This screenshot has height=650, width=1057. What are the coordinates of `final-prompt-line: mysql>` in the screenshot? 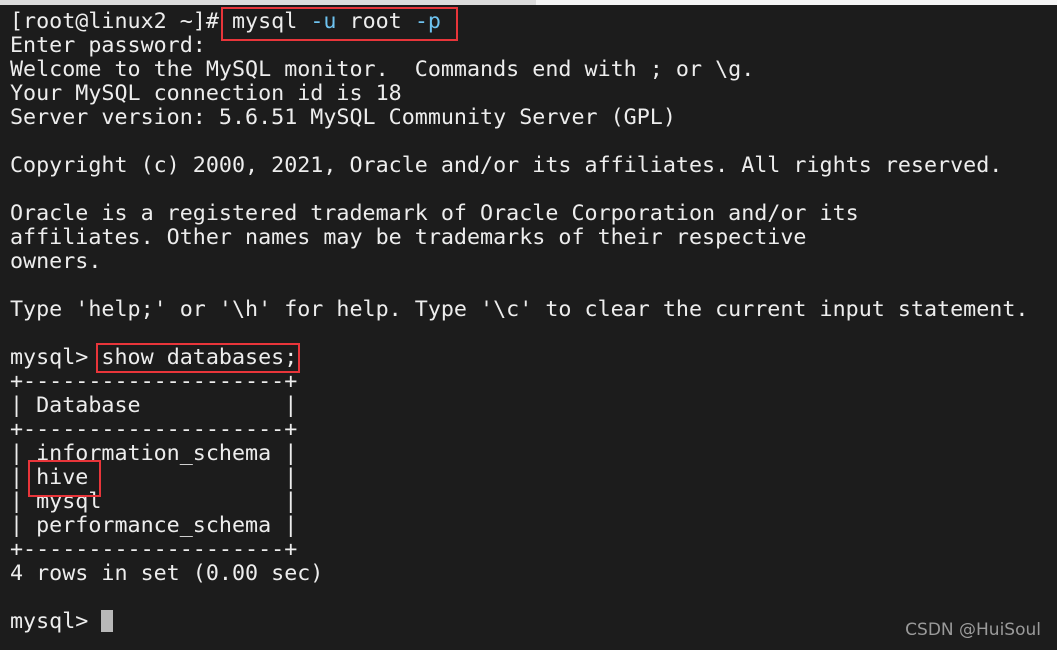 It's located at (62, 621).